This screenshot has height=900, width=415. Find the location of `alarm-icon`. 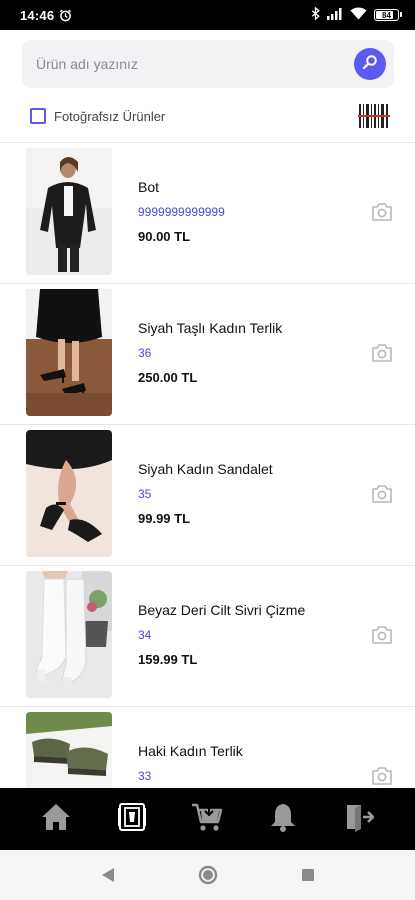

alarm-icon is located at coordinates (65, 15).